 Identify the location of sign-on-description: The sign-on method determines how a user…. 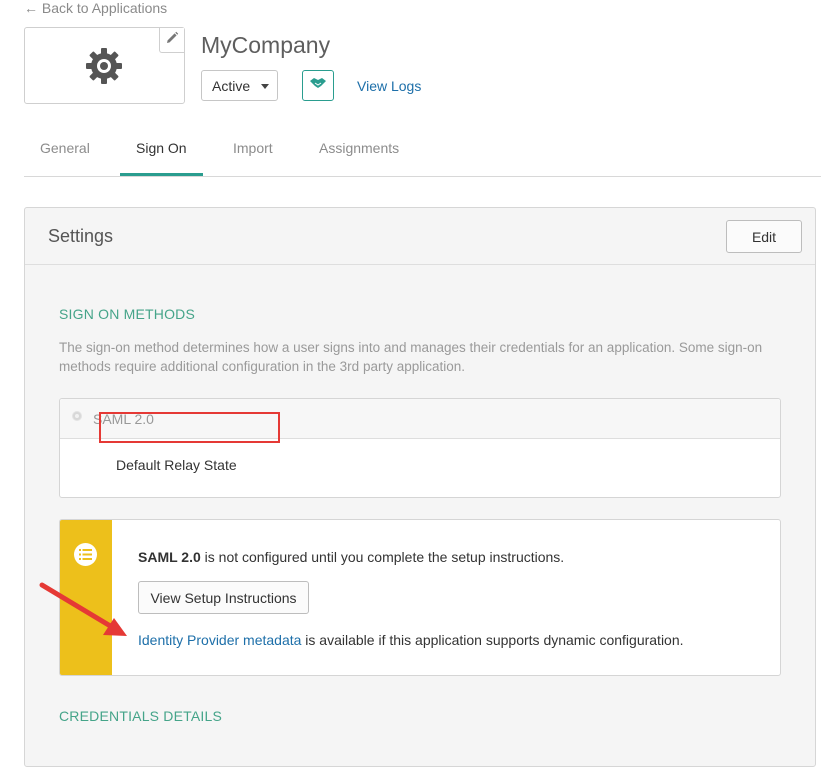
(411, 357).